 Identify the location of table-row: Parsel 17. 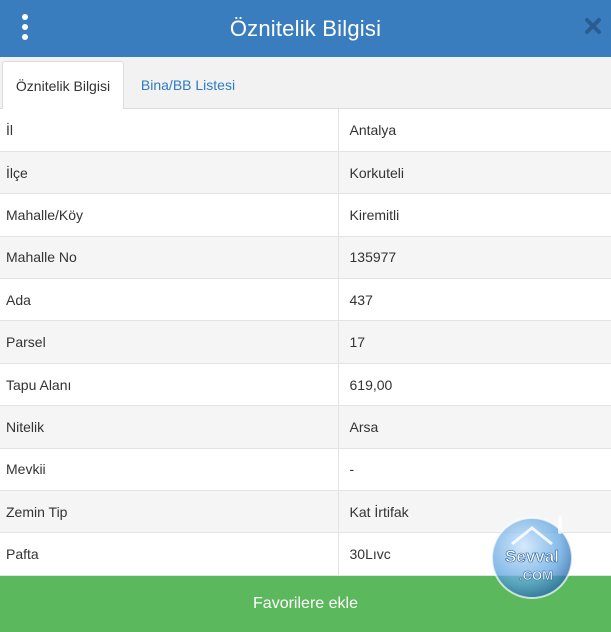
(305, 342).